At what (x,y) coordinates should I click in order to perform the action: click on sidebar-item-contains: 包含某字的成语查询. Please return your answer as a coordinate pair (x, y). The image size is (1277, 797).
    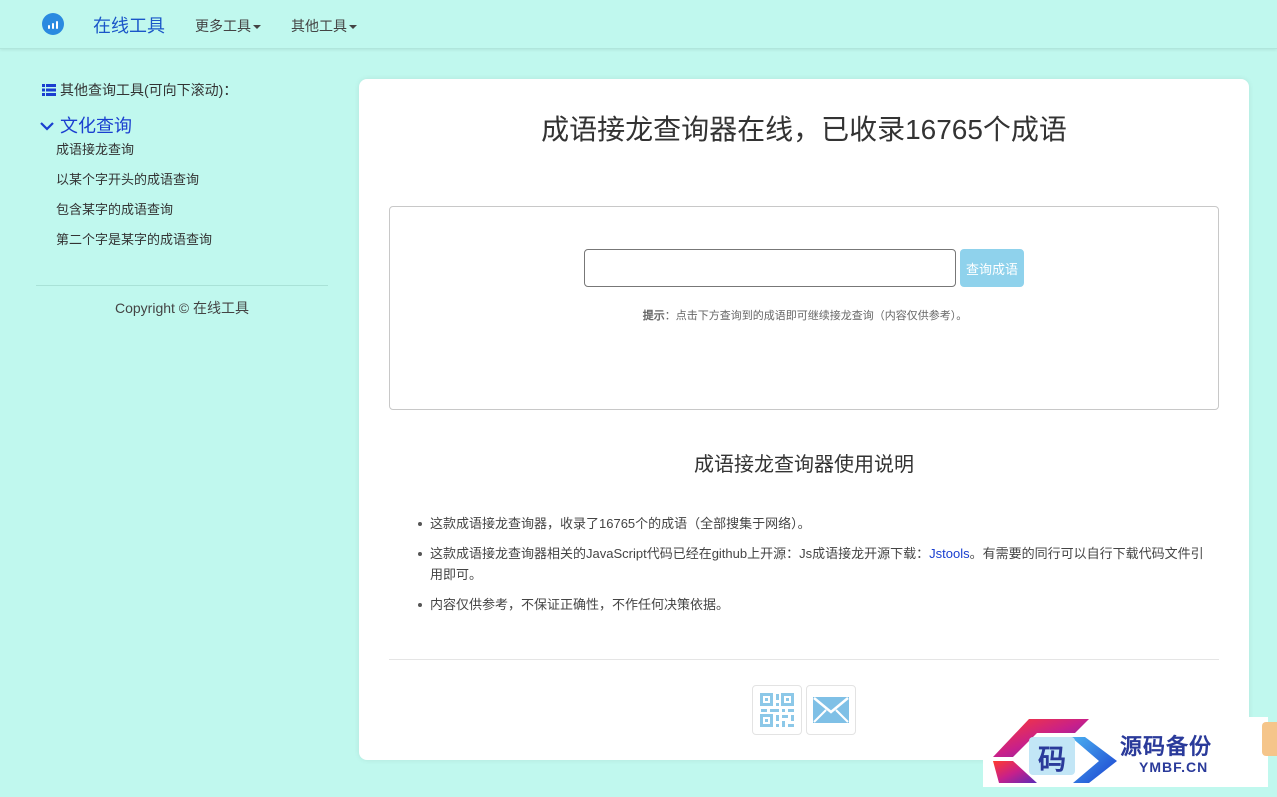
    Looking at the image, I should click on (134, 217).